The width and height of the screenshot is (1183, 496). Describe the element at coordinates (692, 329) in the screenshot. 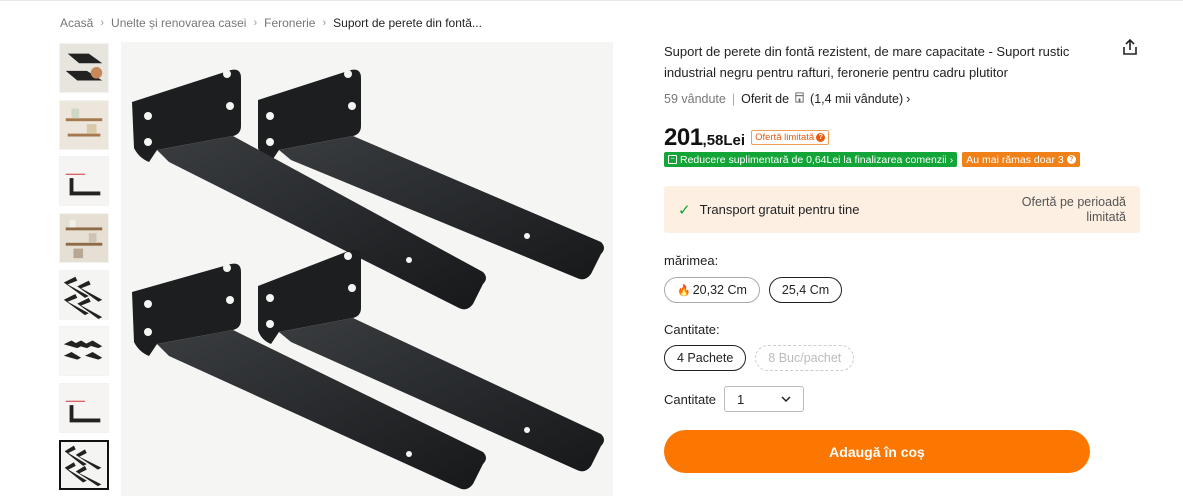

I see `pack-label: Cantitate:` at that location.